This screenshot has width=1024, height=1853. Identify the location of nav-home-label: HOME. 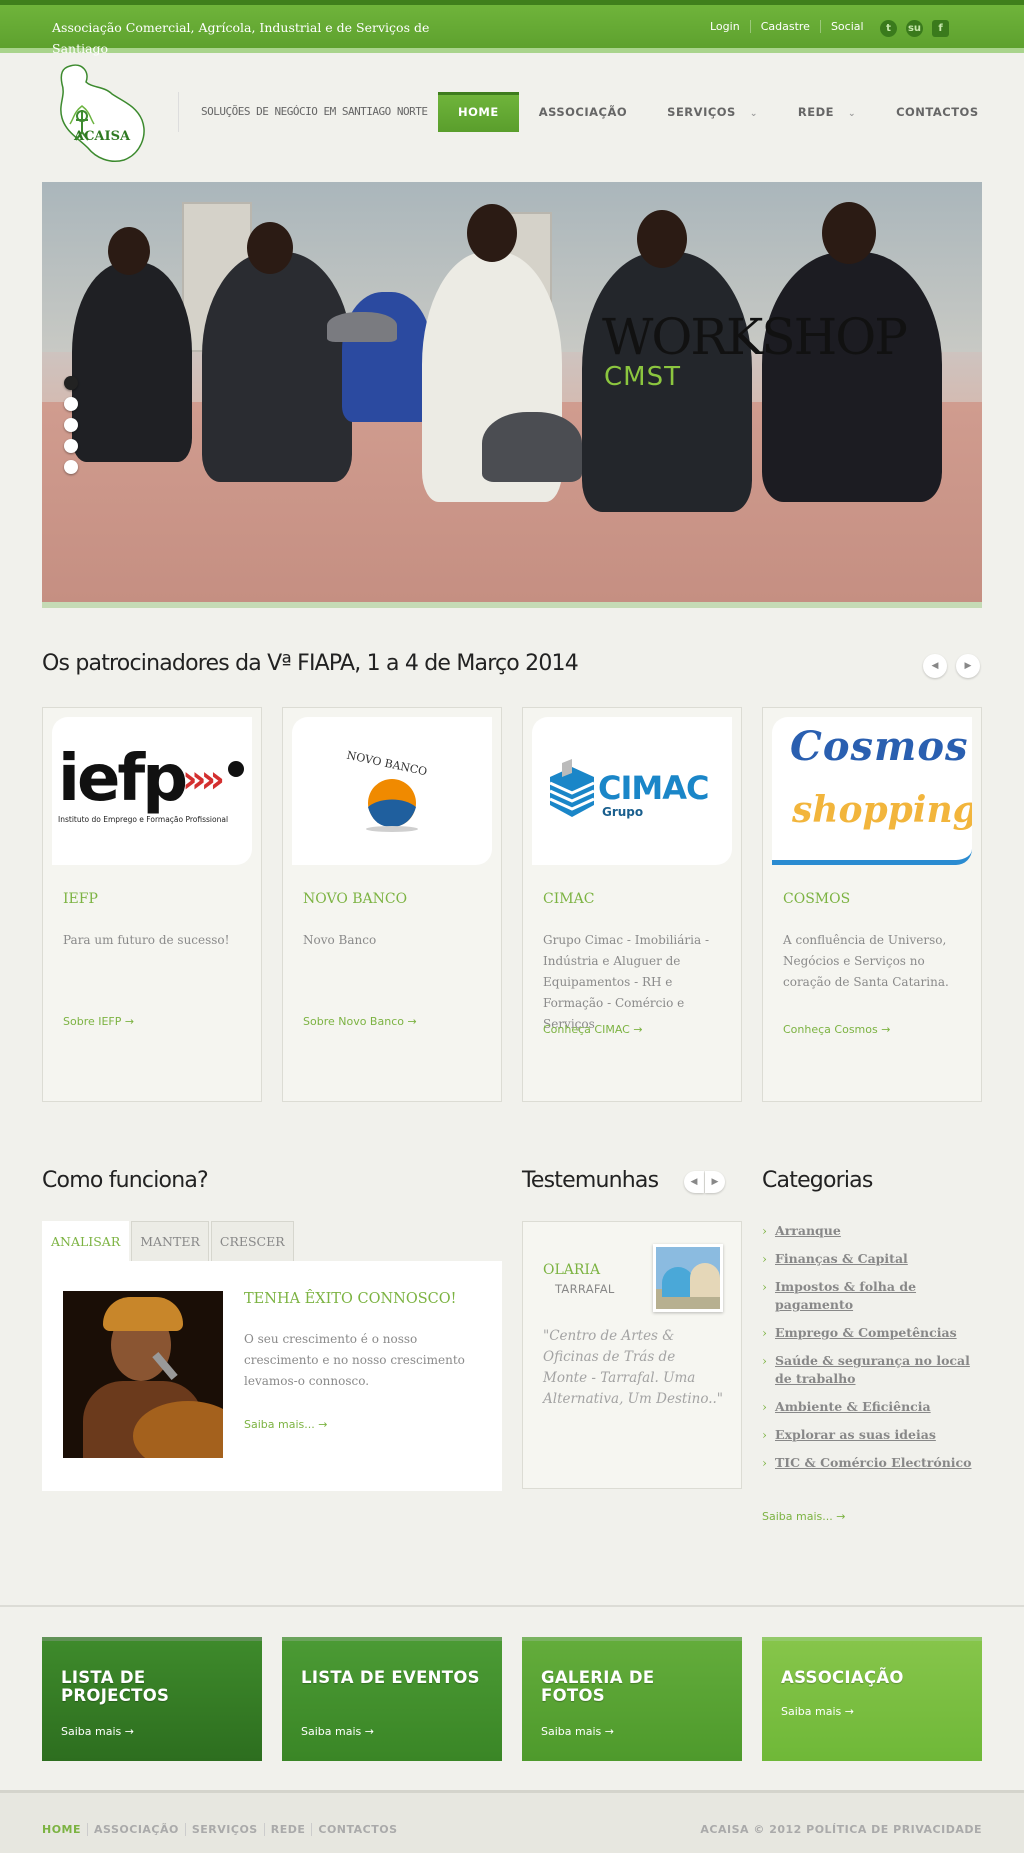
(478, 112).